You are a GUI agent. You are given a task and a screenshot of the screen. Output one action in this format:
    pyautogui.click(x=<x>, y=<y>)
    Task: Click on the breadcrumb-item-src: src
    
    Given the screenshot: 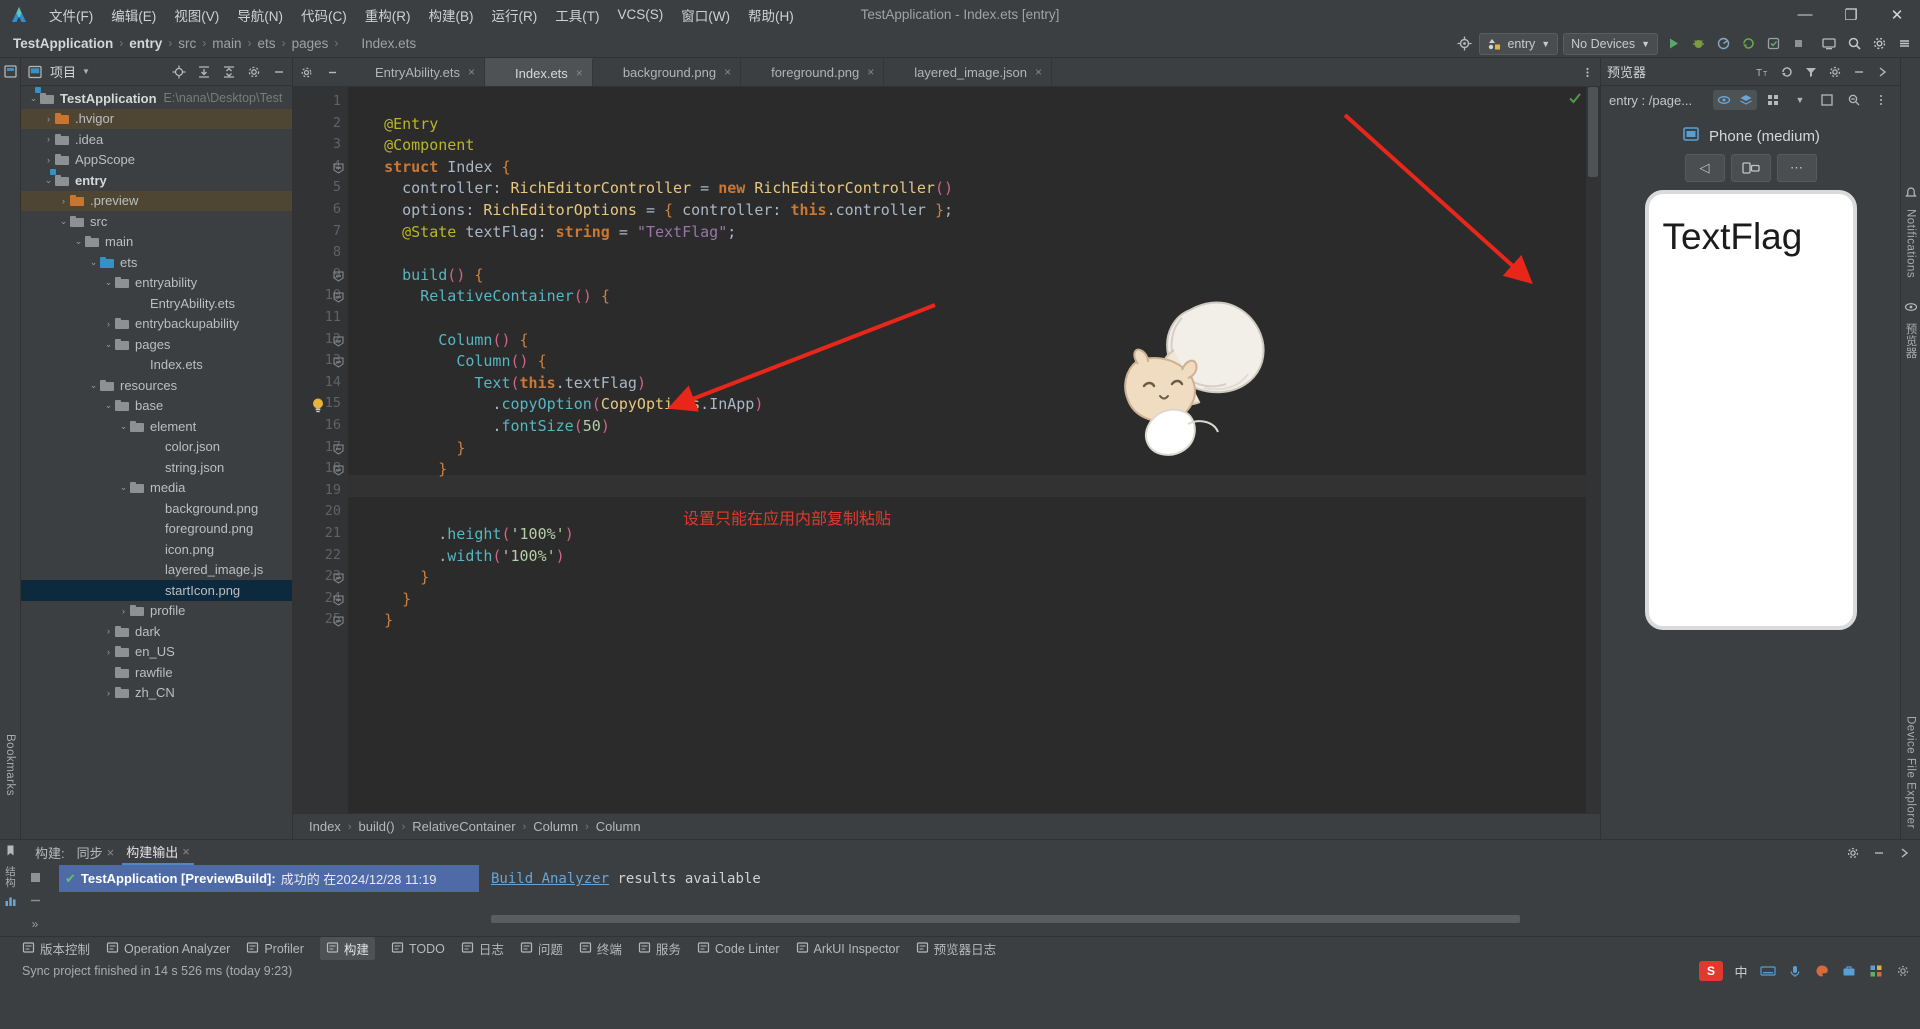 What is the action you would take?
    pyautogui.click(x=187, y=43)
    